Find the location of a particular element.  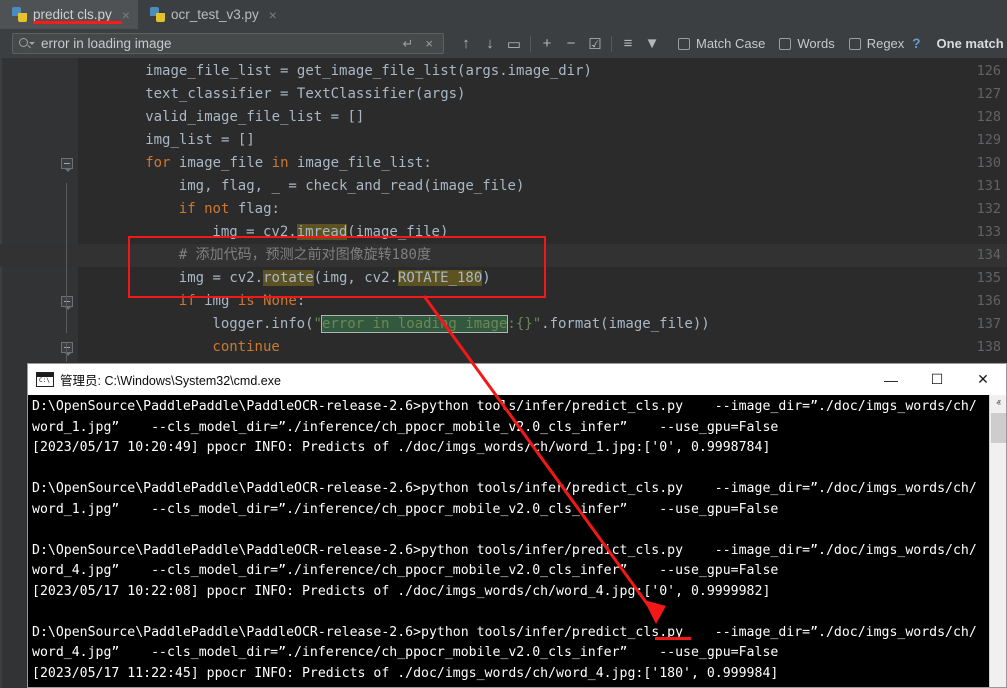

line-number: 132 is located at coordinates (988, 209).